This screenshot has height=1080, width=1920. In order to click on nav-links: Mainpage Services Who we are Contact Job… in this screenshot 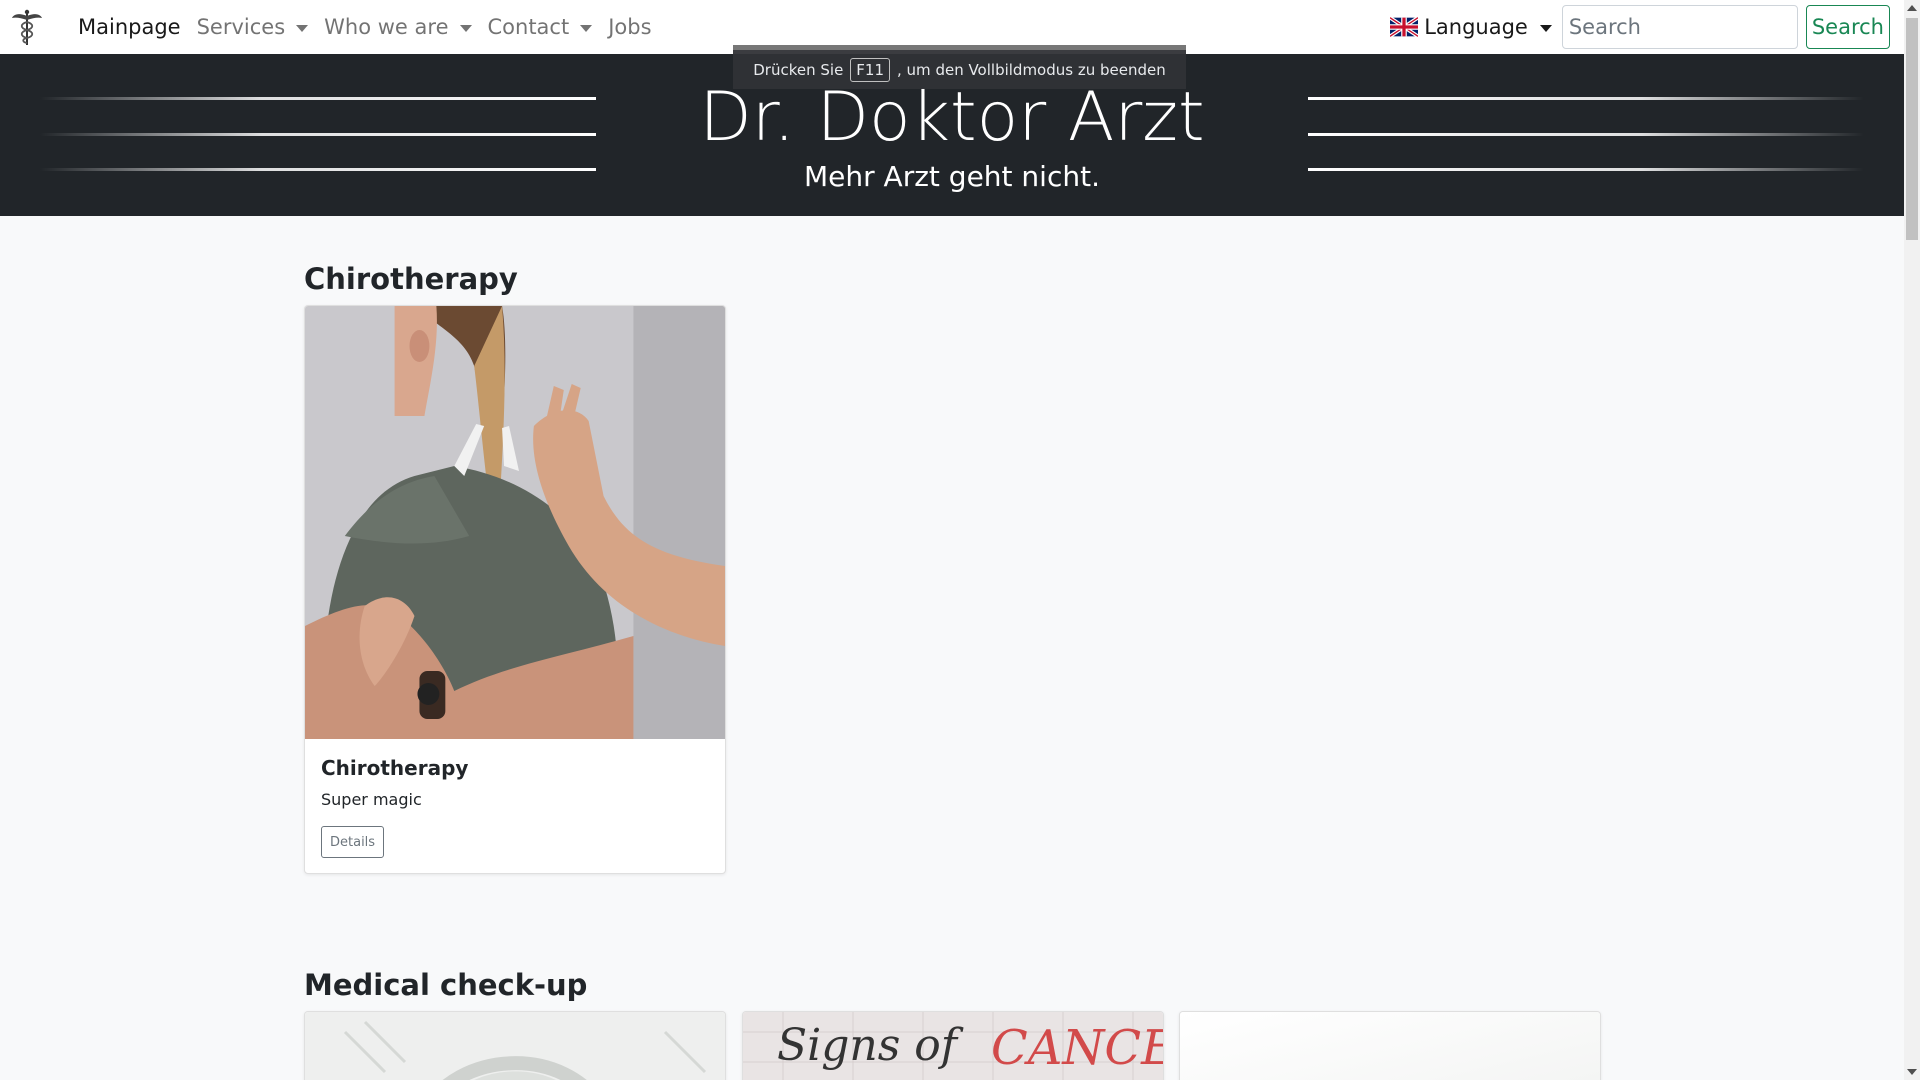, I will do `click(365, 27)`.